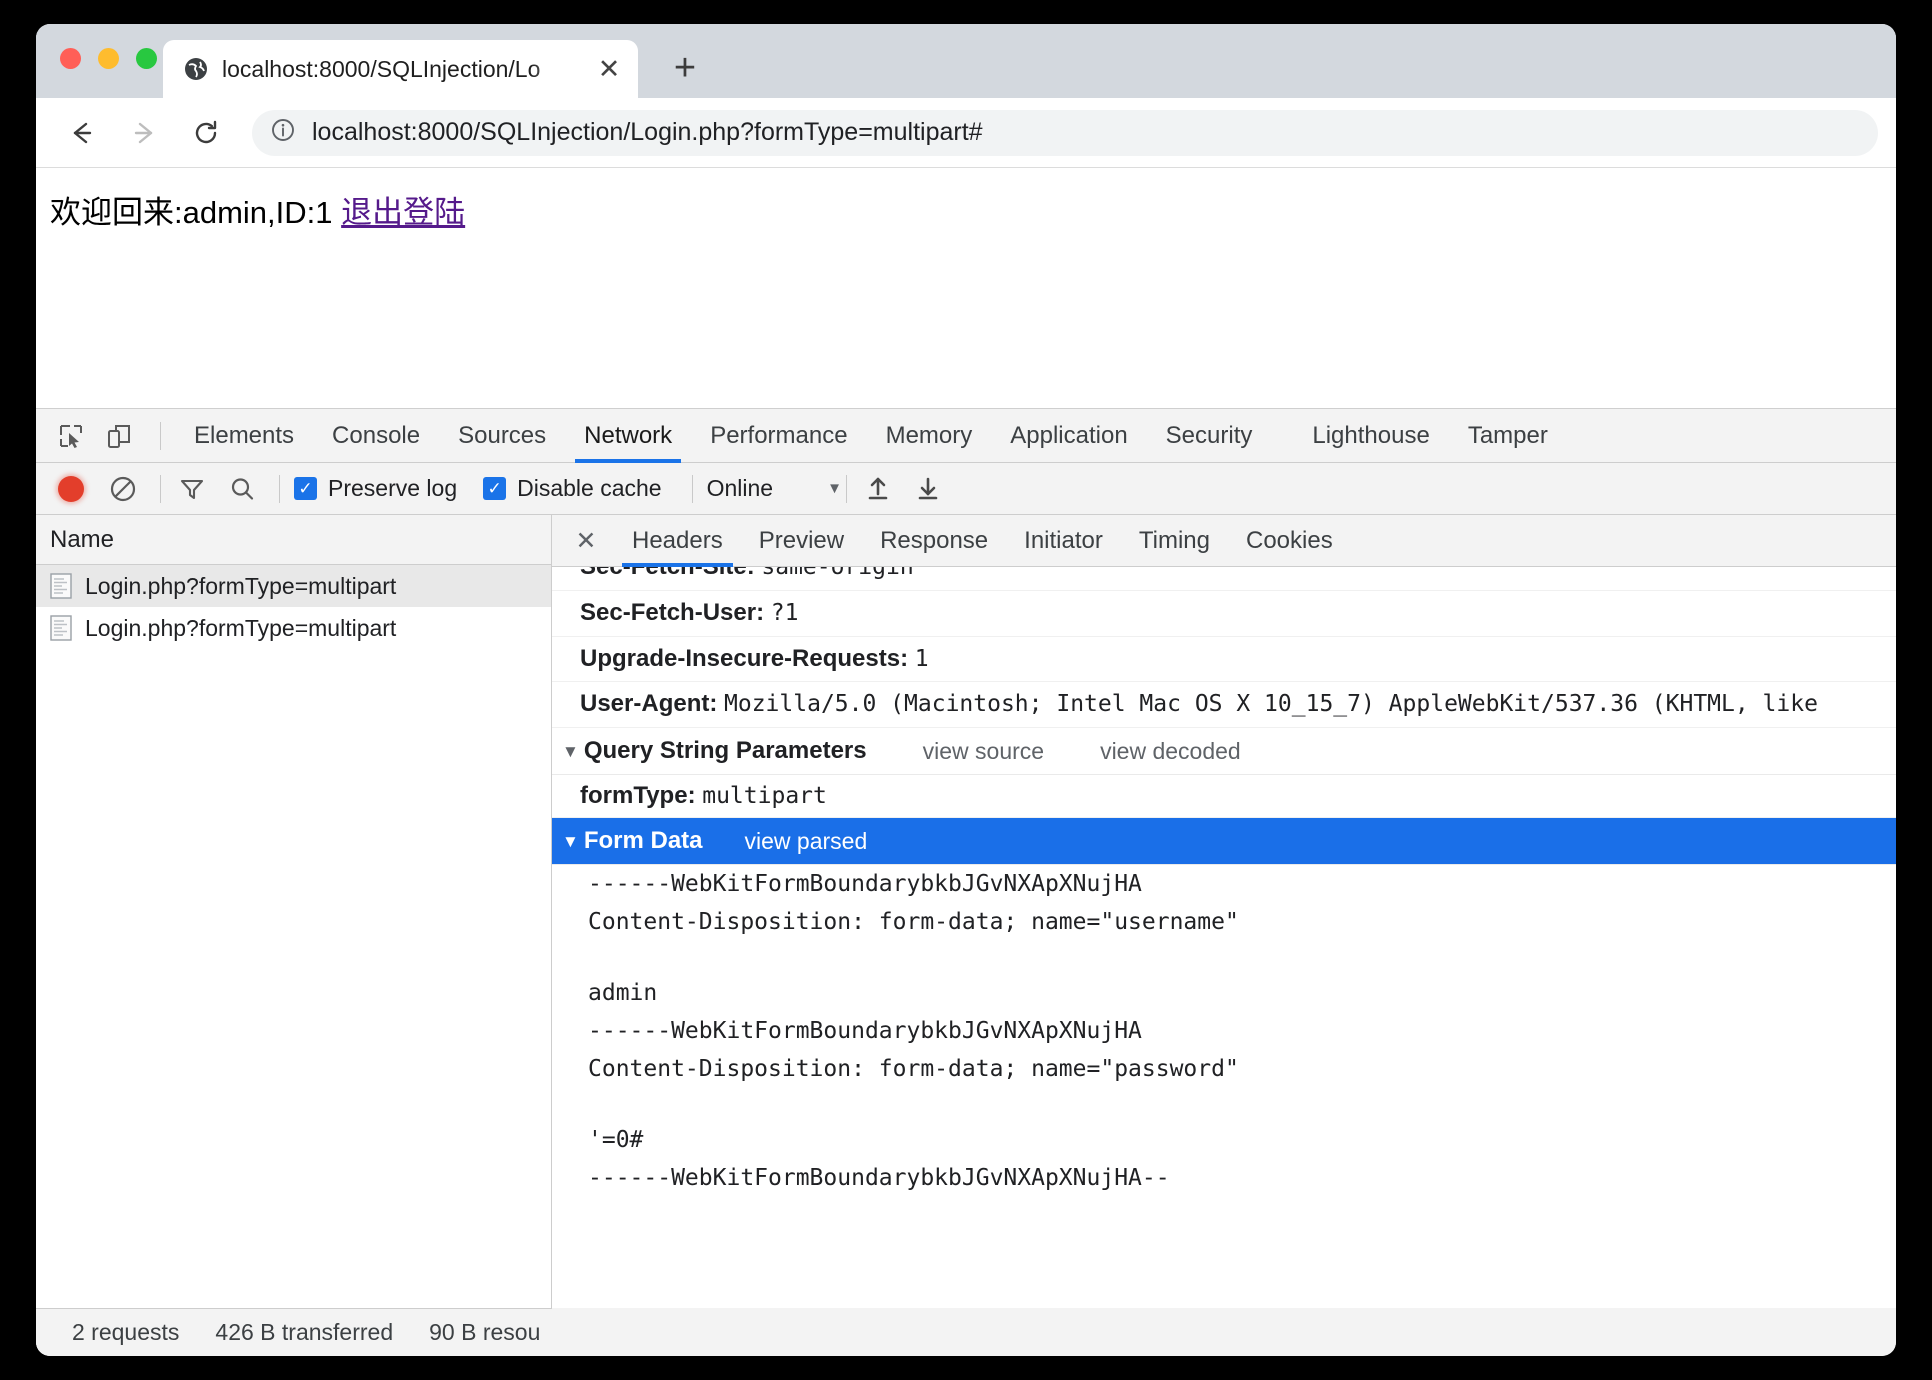  What do you see at coordinates (381, 68) in the screenshot?
I see `tab-title: localhost:8000/SQLInjection/Lo` at bounding box center [381, 68].